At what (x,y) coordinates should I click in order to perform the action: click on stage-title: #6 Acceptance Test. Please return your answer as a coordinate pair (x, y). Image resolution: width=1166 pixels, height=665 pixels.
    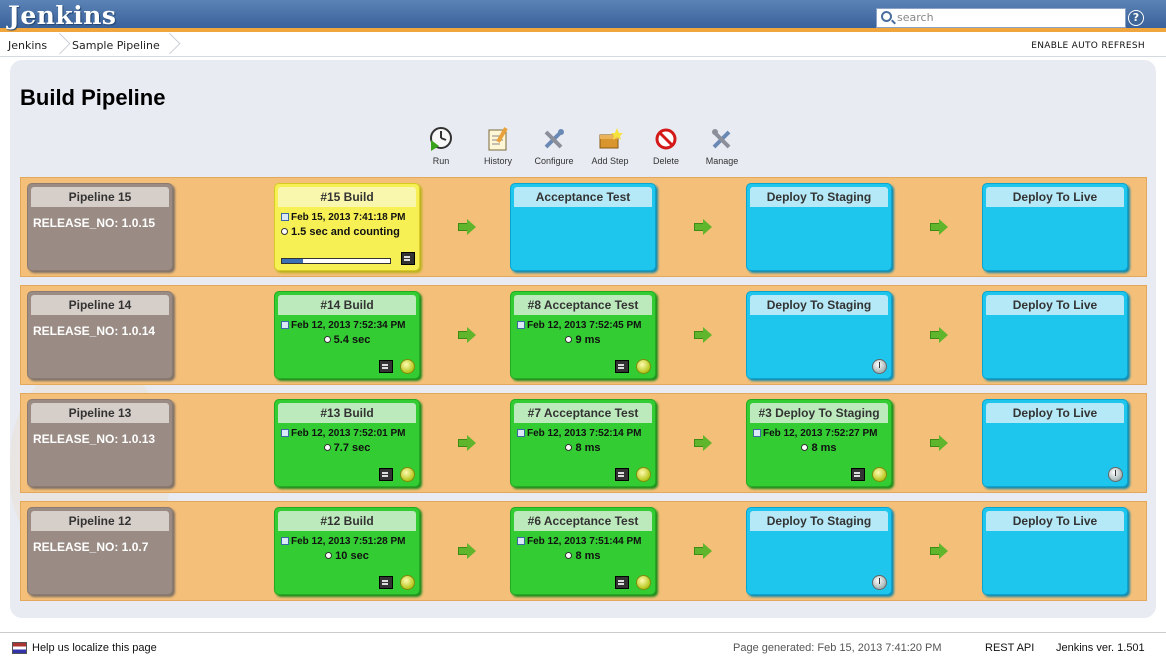
    Looking at the image, I should click on (583, 521).